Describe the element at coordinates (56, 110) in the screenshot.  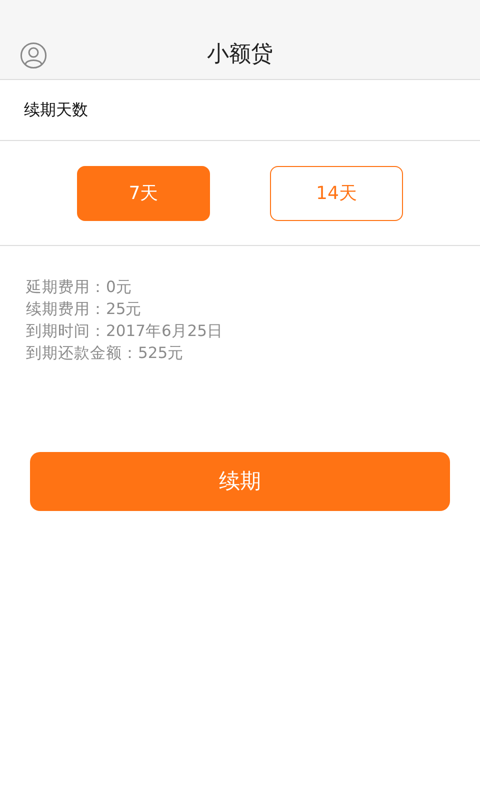
I see `section-label: 续期天数` at that location.